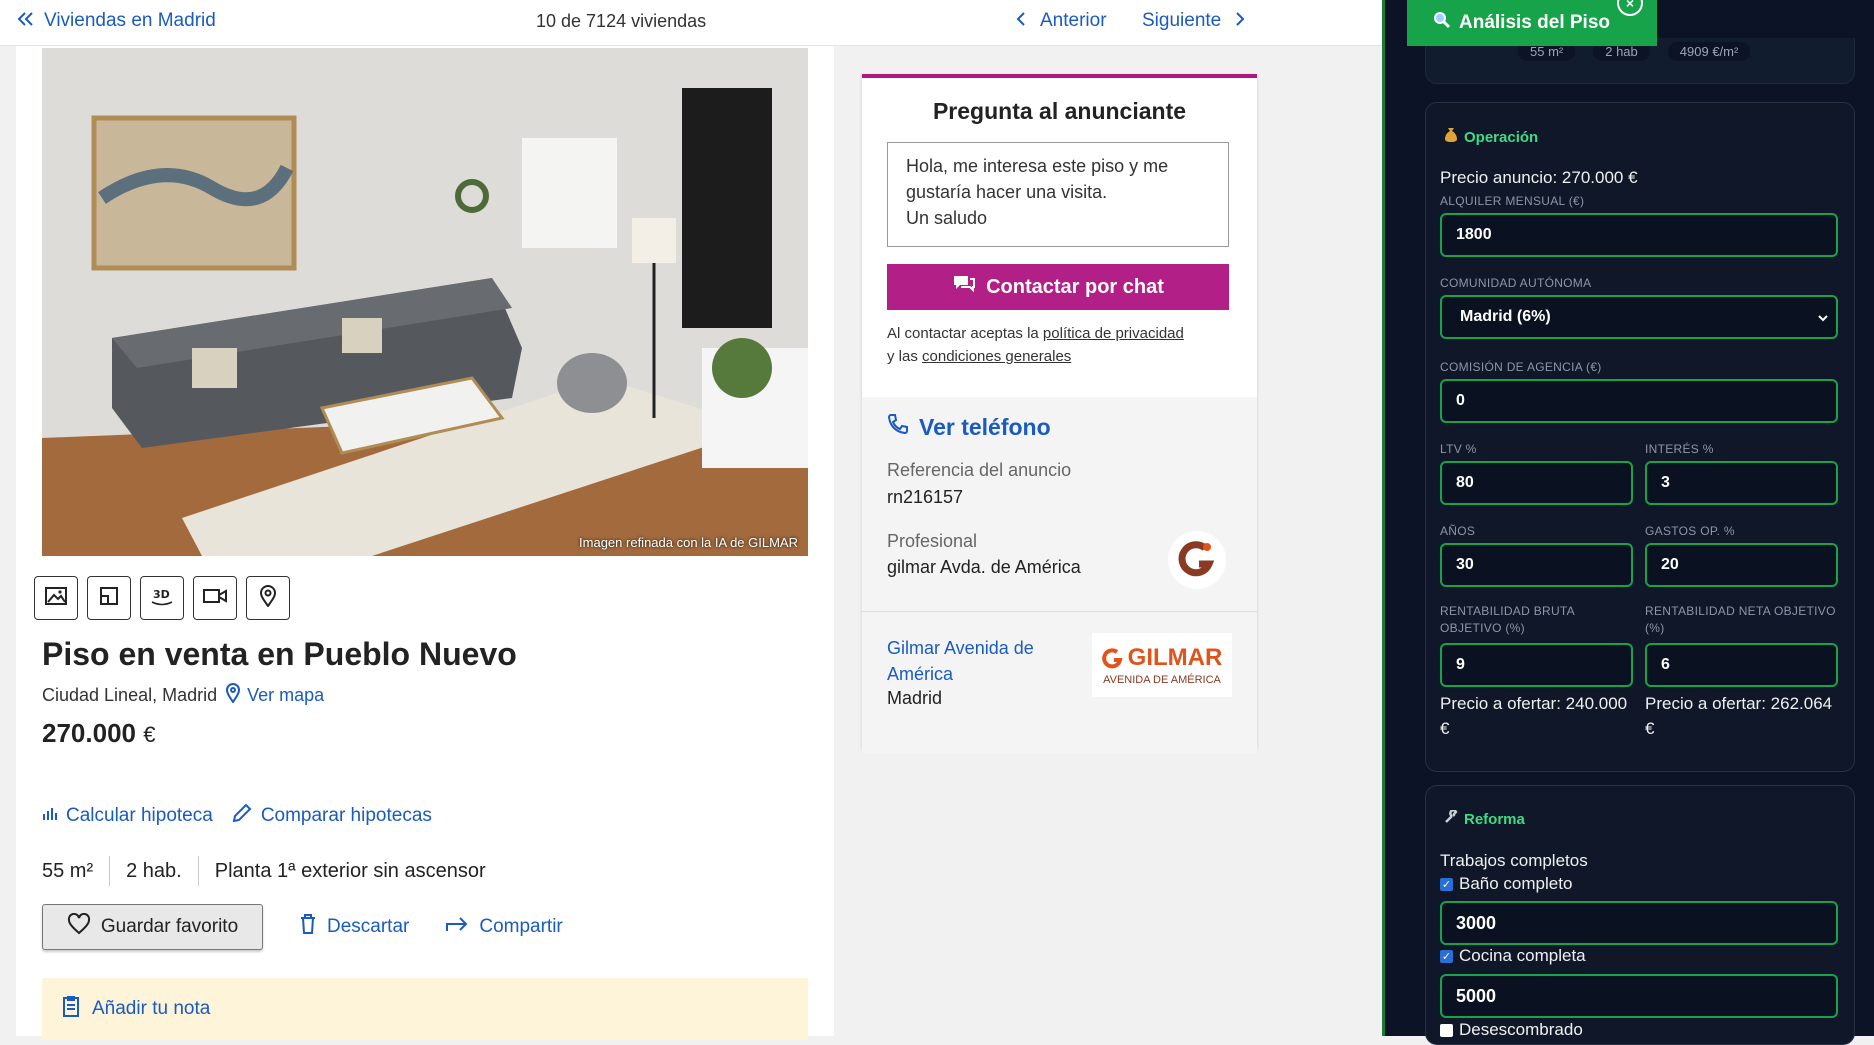  I want to click on rent-label: ALQUILER MENSUAL (€), so click(1512, 201).